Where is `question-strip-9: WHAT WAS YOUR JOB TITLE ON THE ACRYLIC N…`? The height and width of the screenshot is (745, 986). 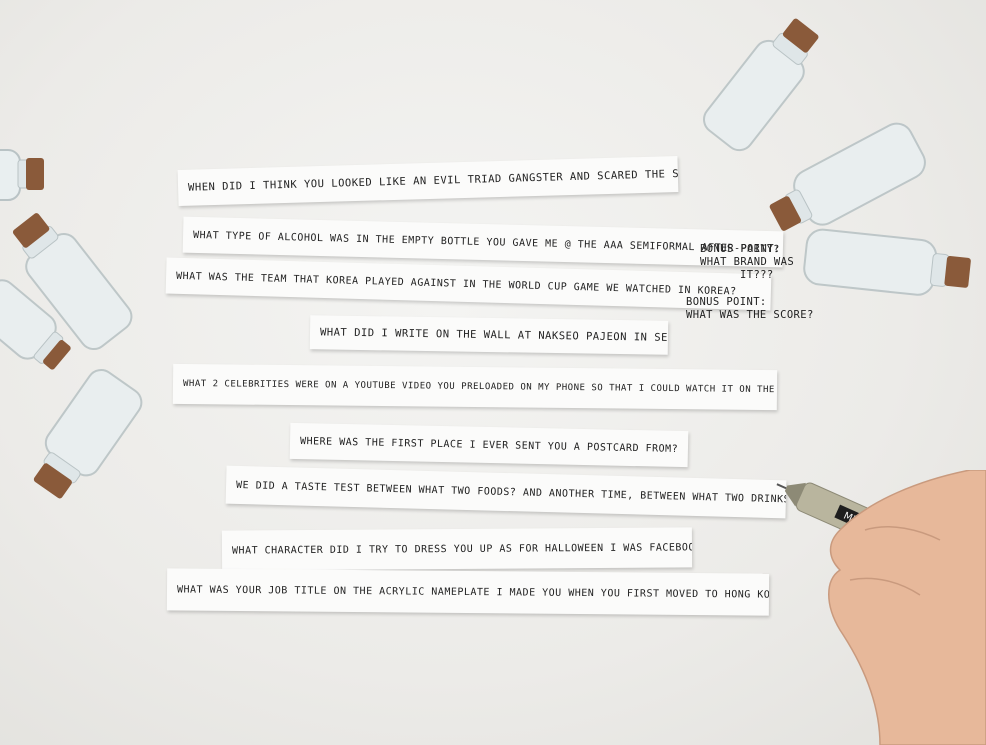
question-strip-9: WHAT WAS YOUR JOB TITLE ON THE ACRYLIC N… is located at coordinates (468, 592).